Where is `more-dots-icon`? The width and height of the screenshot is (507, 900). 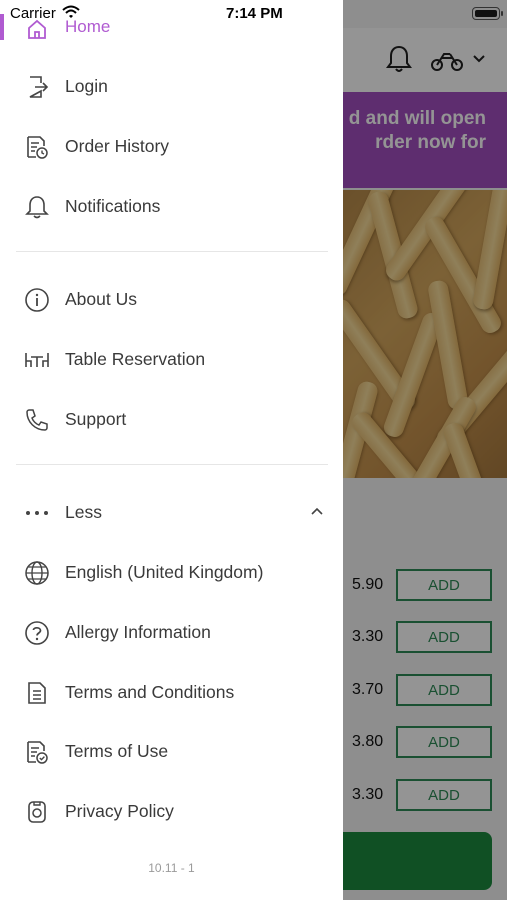
more-dots-icon is located at coordinates (37, 513).